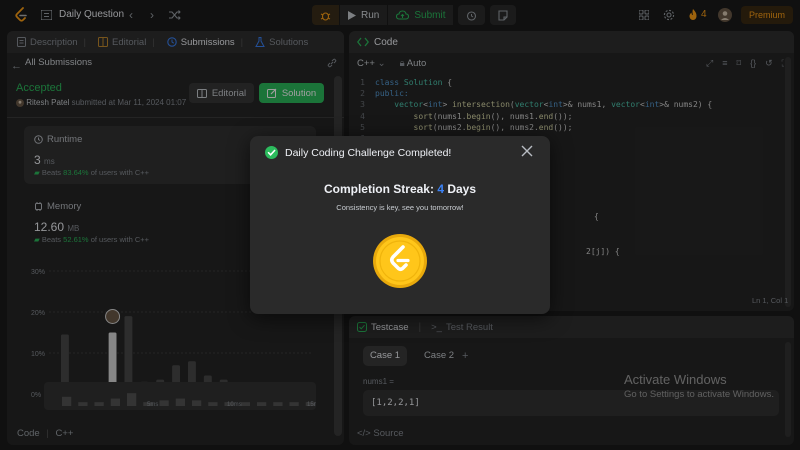 The height and width of the screenshot is (450, 800). I want to click on modal-subtitle: Consistency is key, see you tomorrow!, so click(400, 207).